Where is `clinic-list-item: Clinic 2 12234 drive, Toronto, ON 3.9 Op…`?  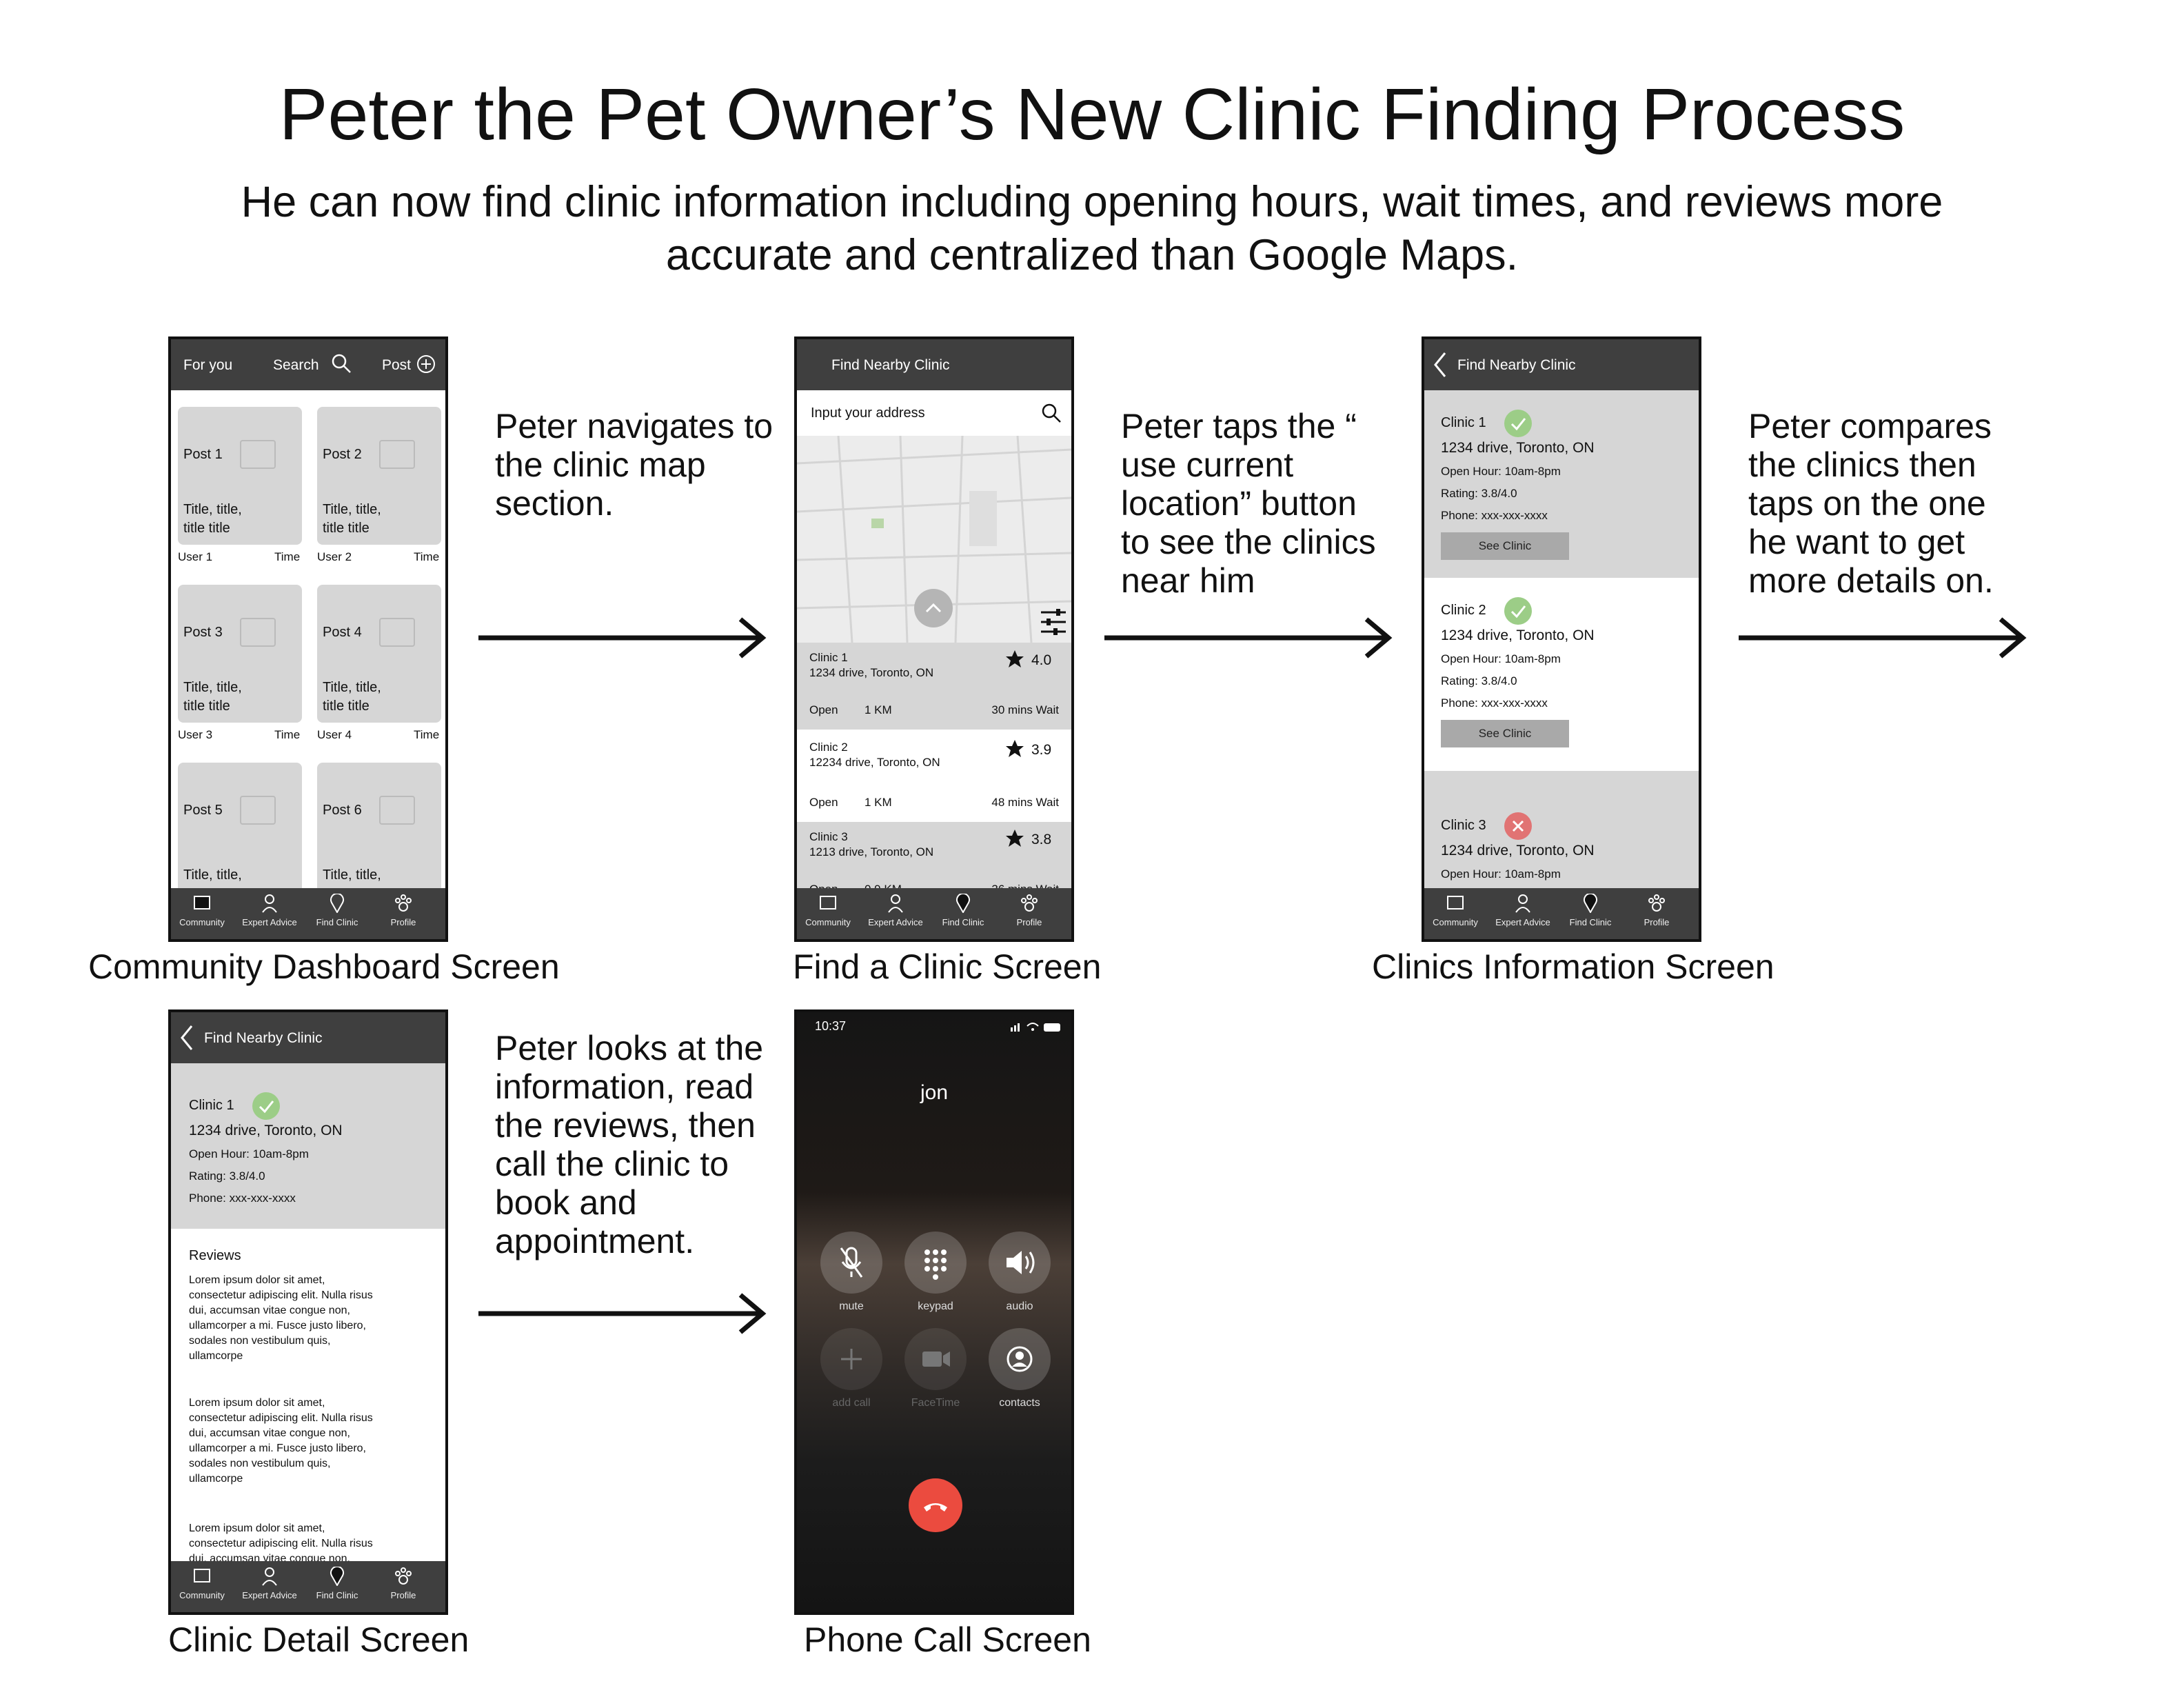 clinic-list-item: Clinic 2 12234 drive, Toronto, ON 3.9 Op… is located at coordinates (934, 776).